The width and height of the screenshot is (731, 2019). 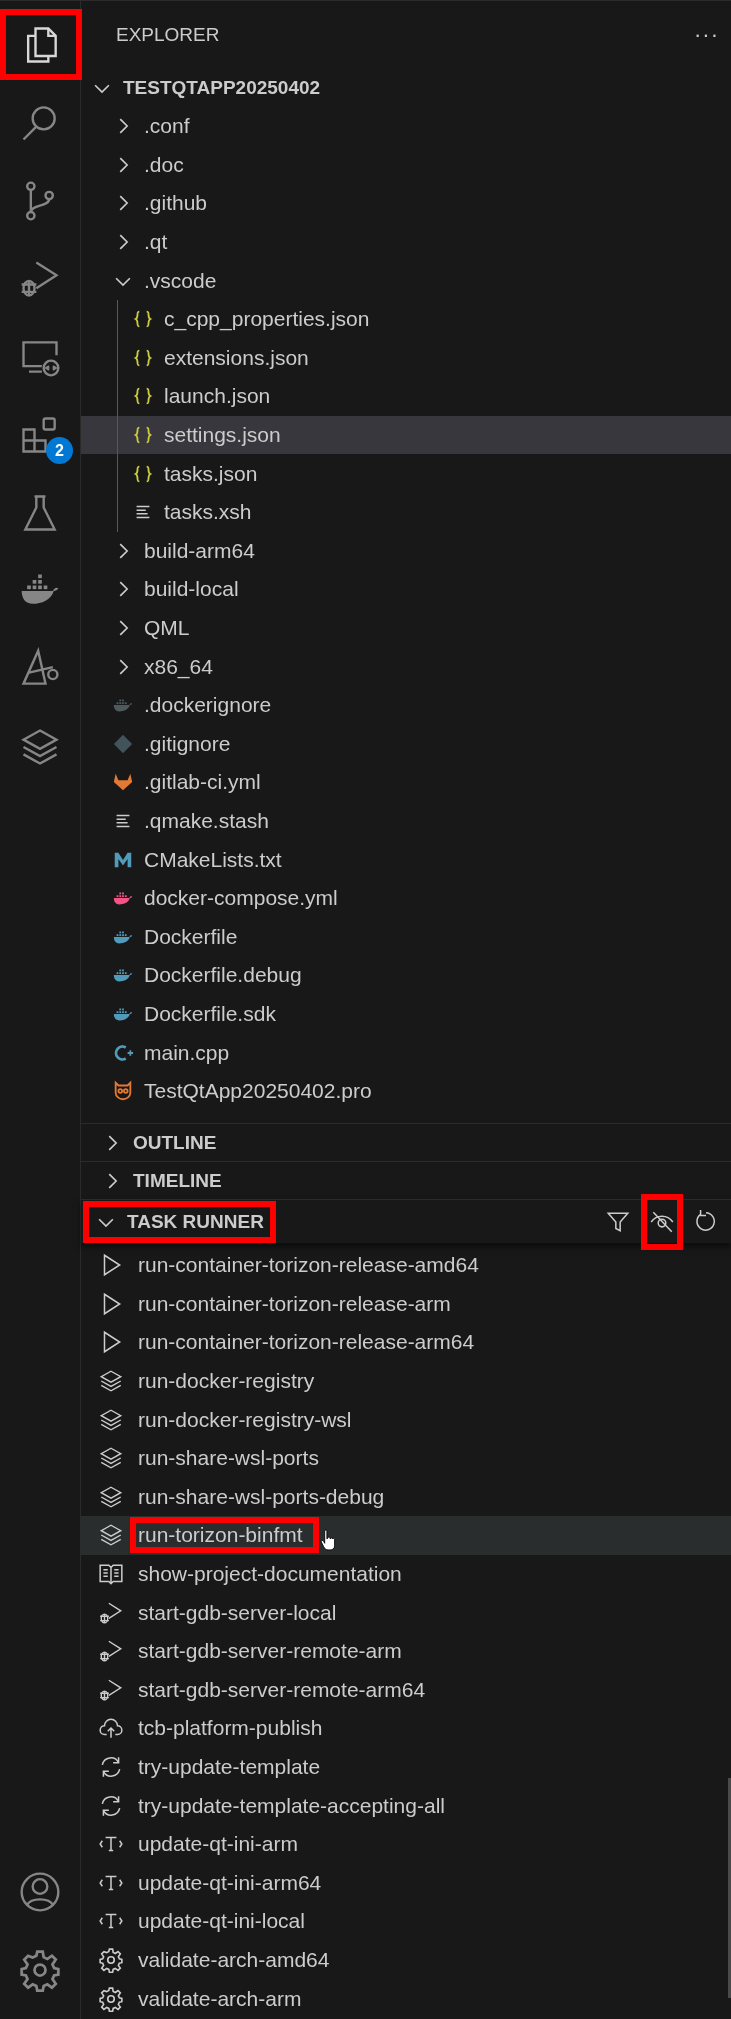 I want to click on task-item: run-container-torizon-release-arm64, so click(x=406, y=1342).